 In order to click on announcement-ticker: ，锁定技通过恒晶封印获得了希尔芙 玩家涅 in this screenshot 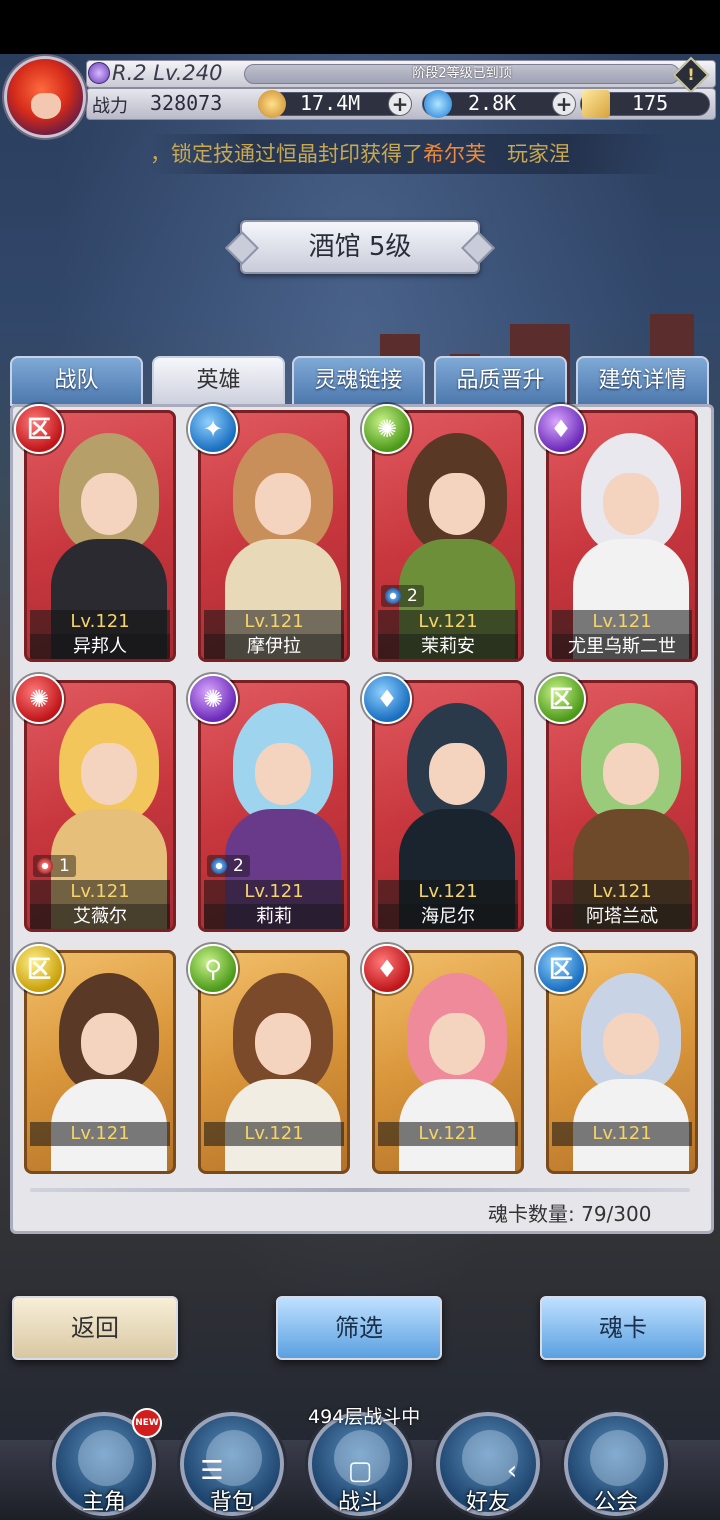, I will do `click(410, 154)`.